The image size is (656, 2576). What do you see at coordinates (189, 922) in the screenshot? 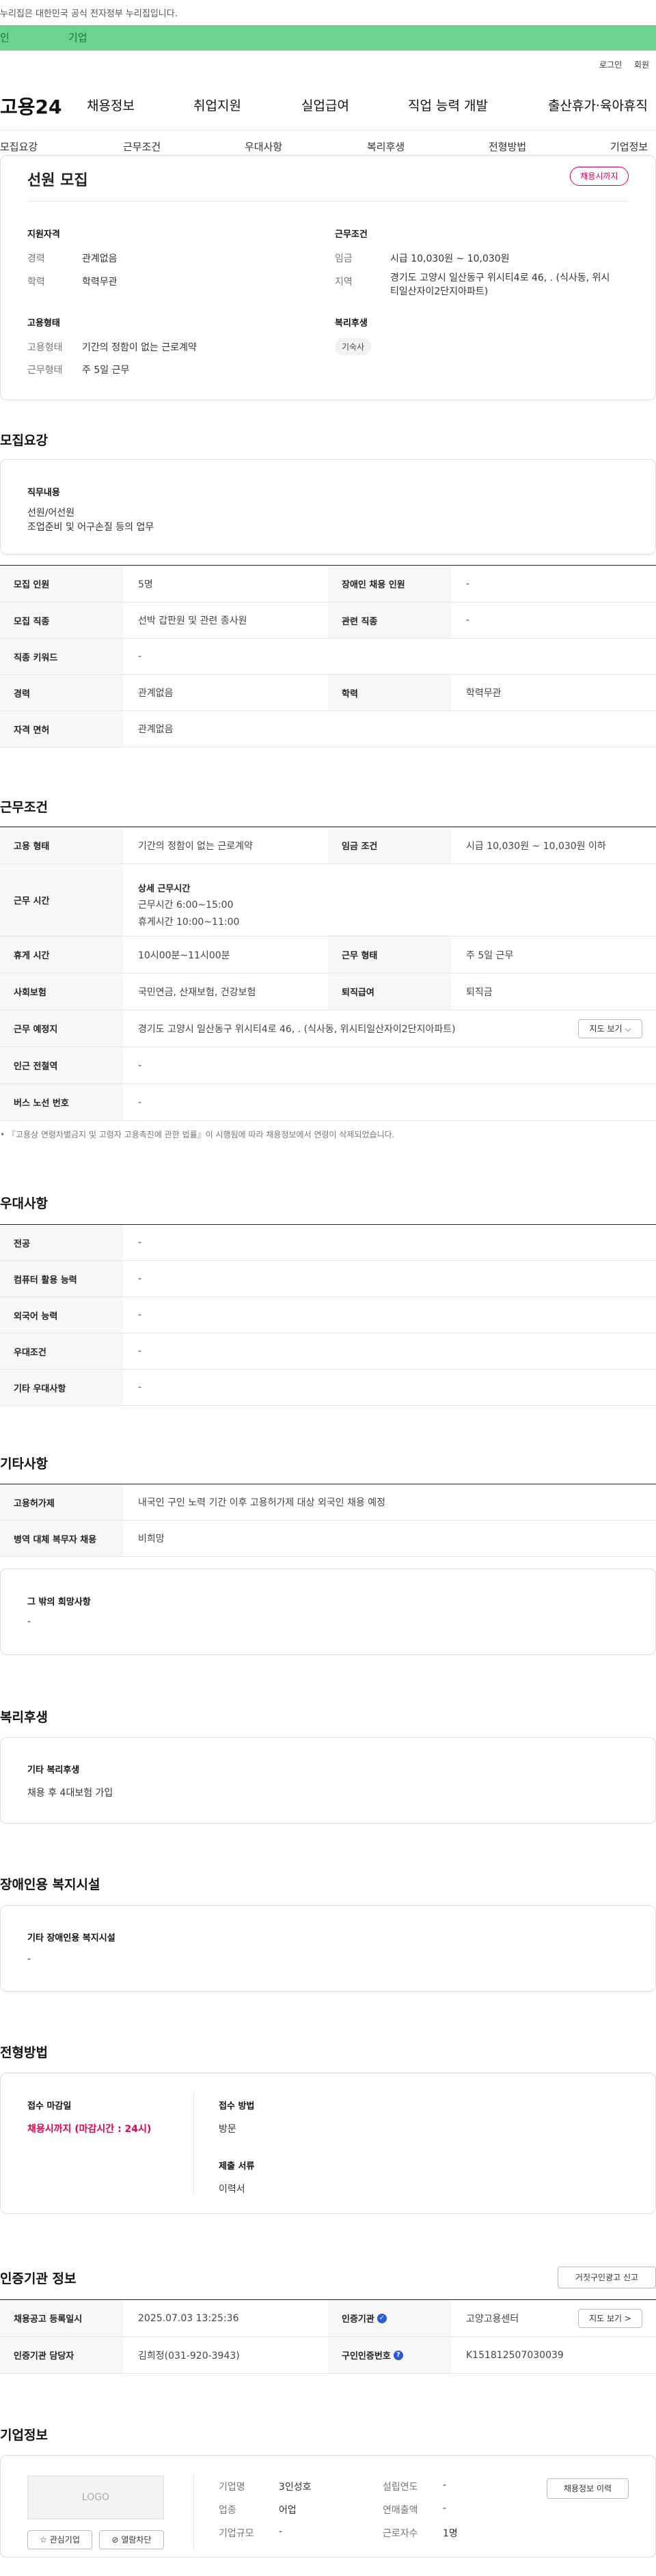
I see `break-hours-line: 휴게시간 10:00~11:00` at bounding box center [189, 922].